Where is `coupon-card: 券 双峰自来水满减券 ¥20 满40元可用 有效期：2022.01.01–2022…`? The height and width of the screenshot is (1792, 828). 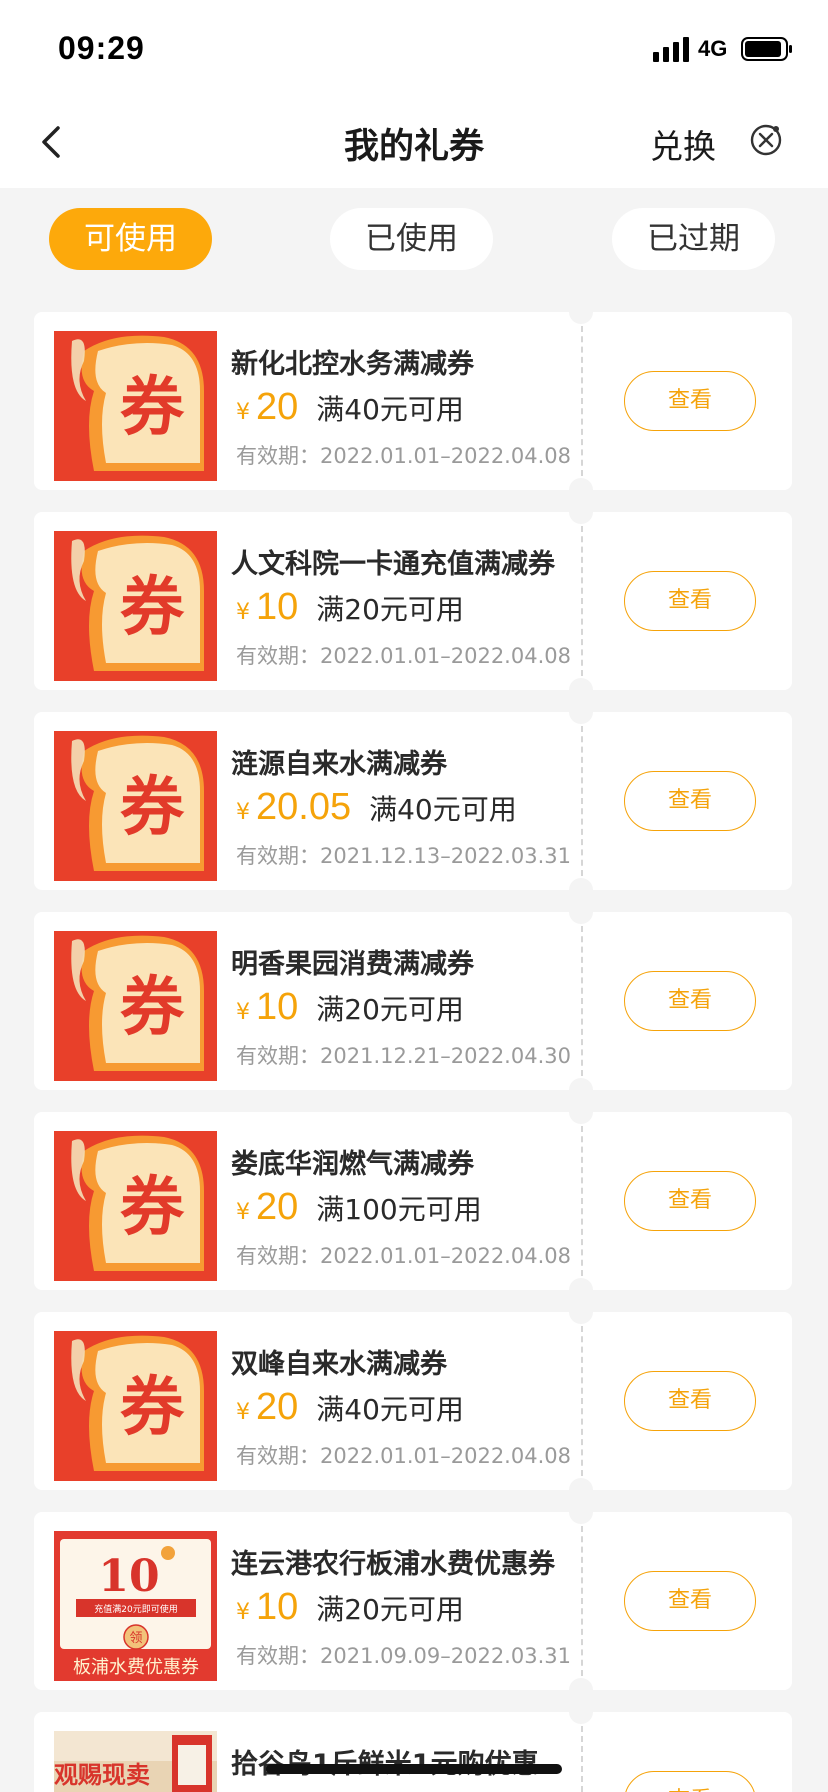
coupon-card: 券 双峰自来水满减券 ¥20 满40元可用 有效期：2022.01.01–2022… is located at coordinates (413, 1401).